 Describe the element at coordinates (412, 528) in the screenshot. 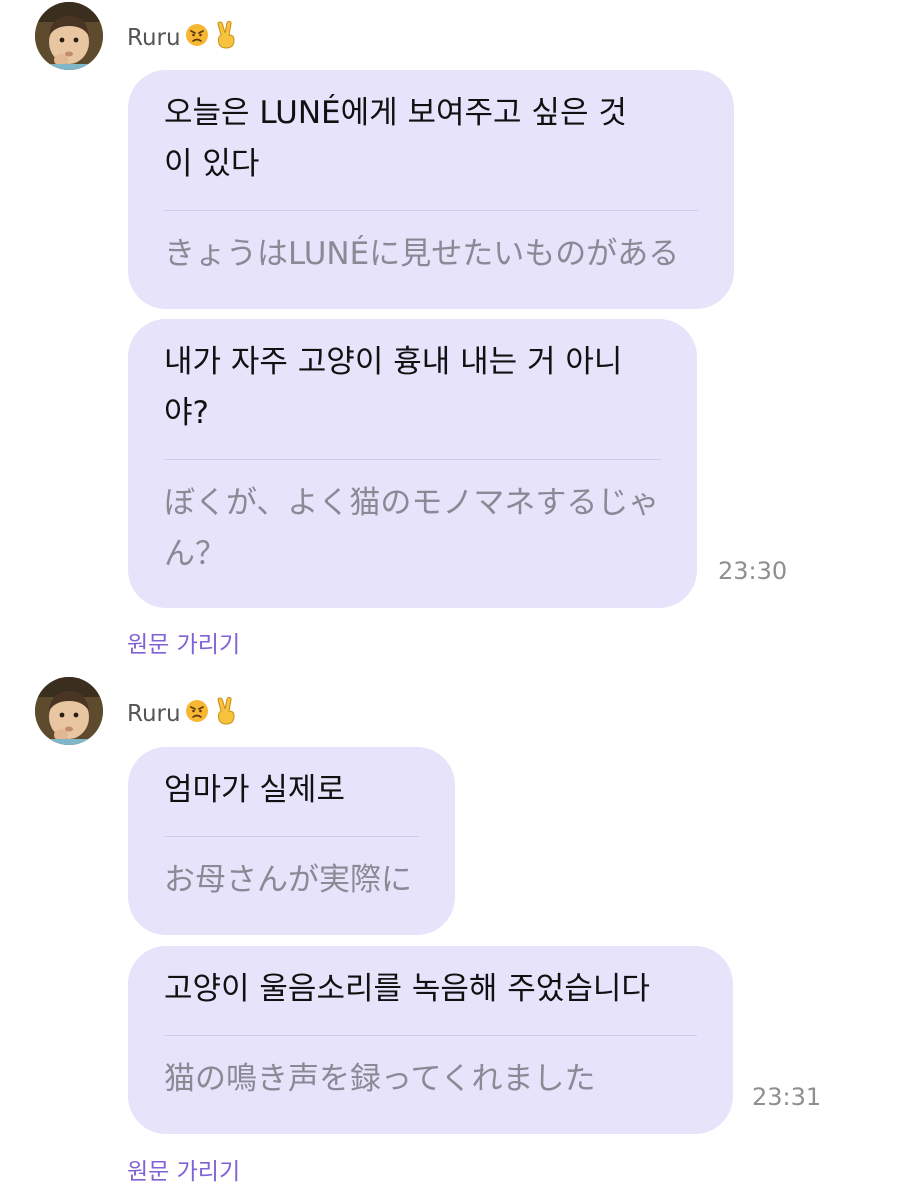

I see `message-translation-text: ぼくが、よく猫のモノマネするじゃ ん？` at that location.